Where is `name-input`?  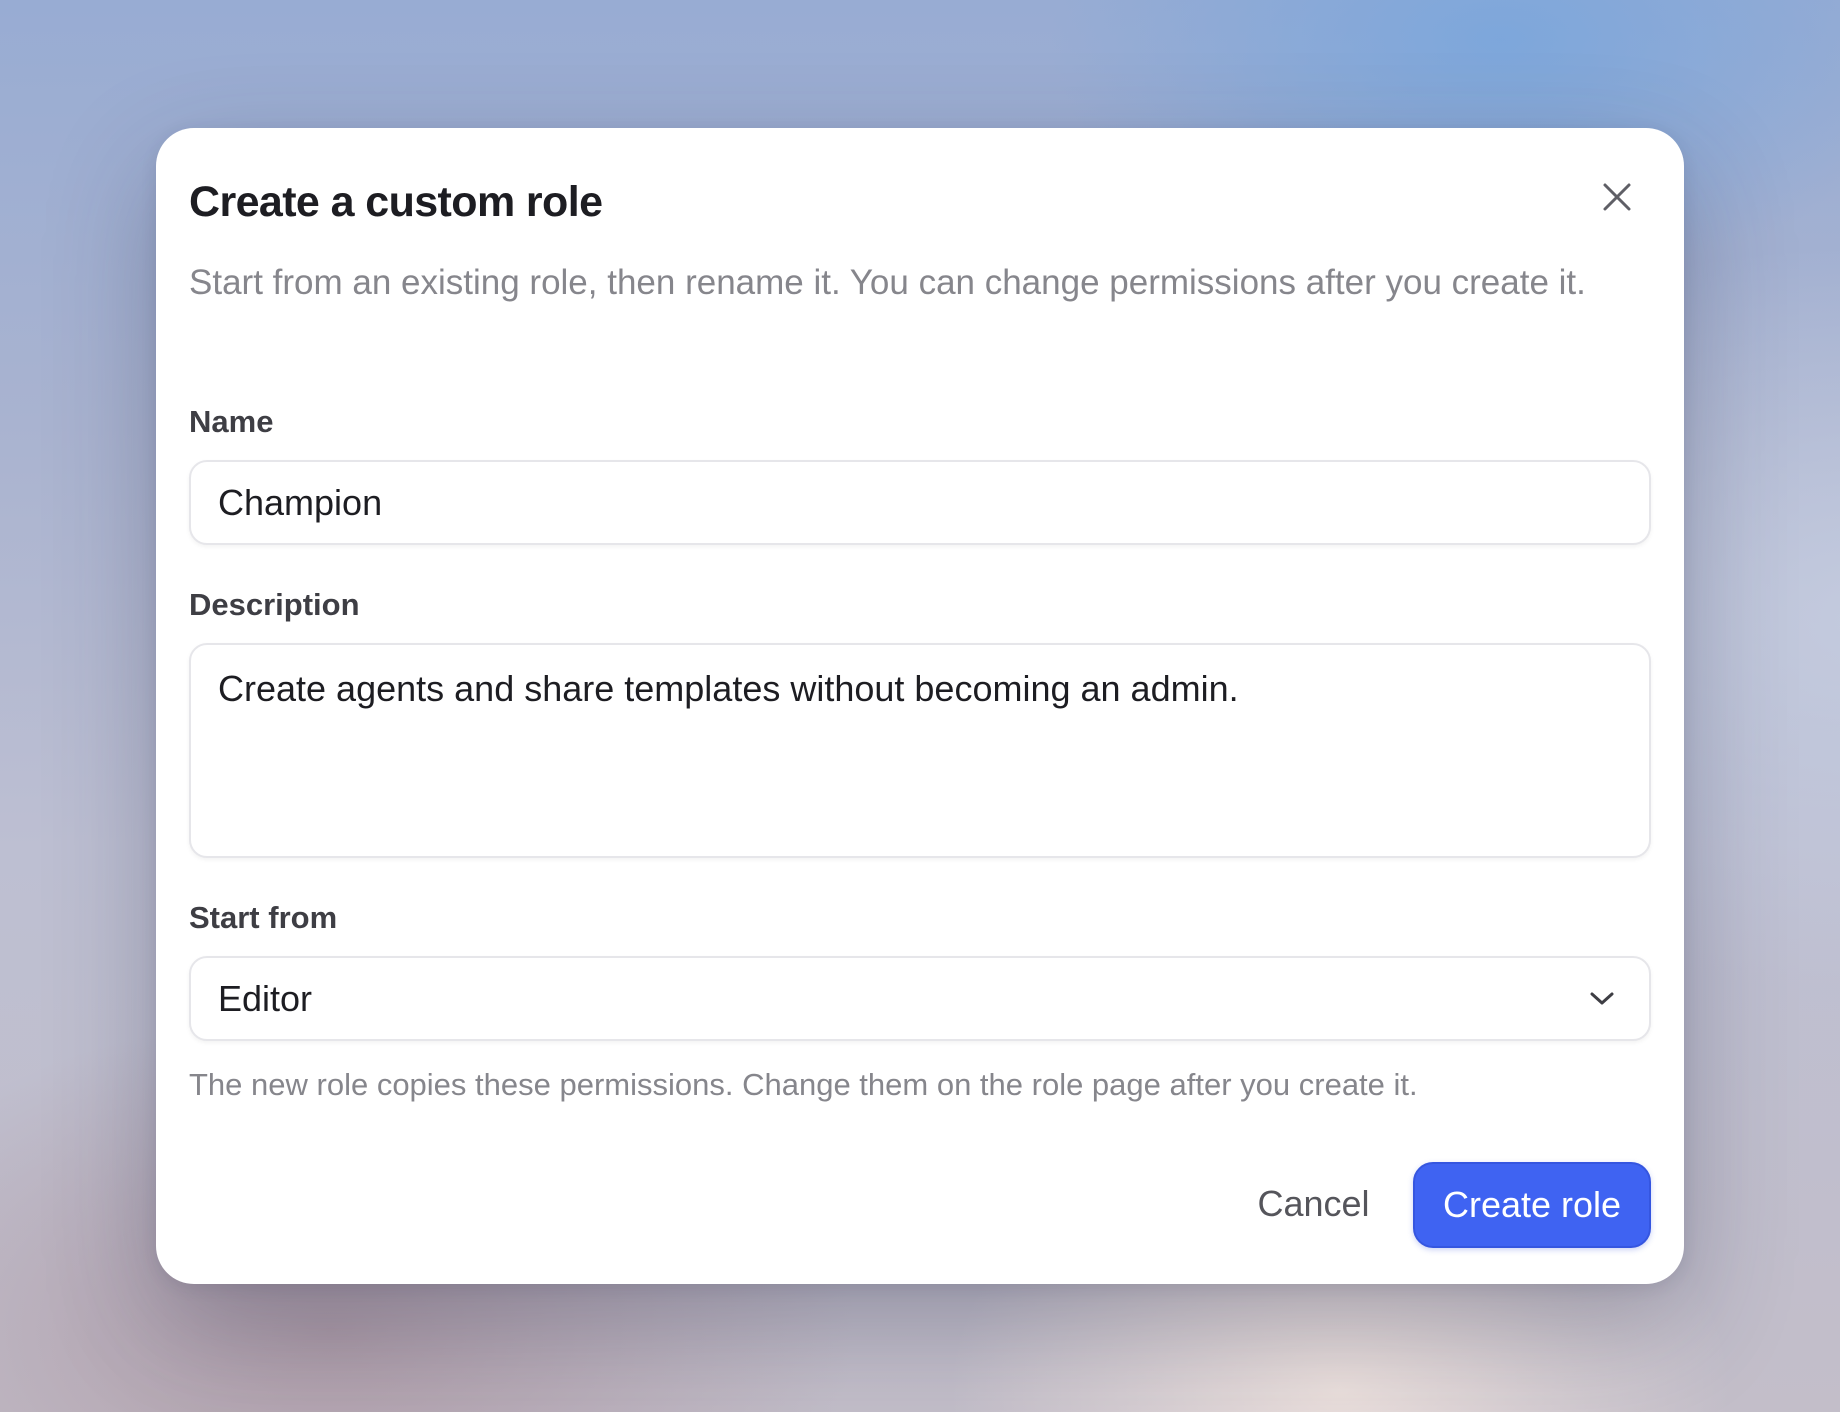 name-input is located at coordinates (920, 502).